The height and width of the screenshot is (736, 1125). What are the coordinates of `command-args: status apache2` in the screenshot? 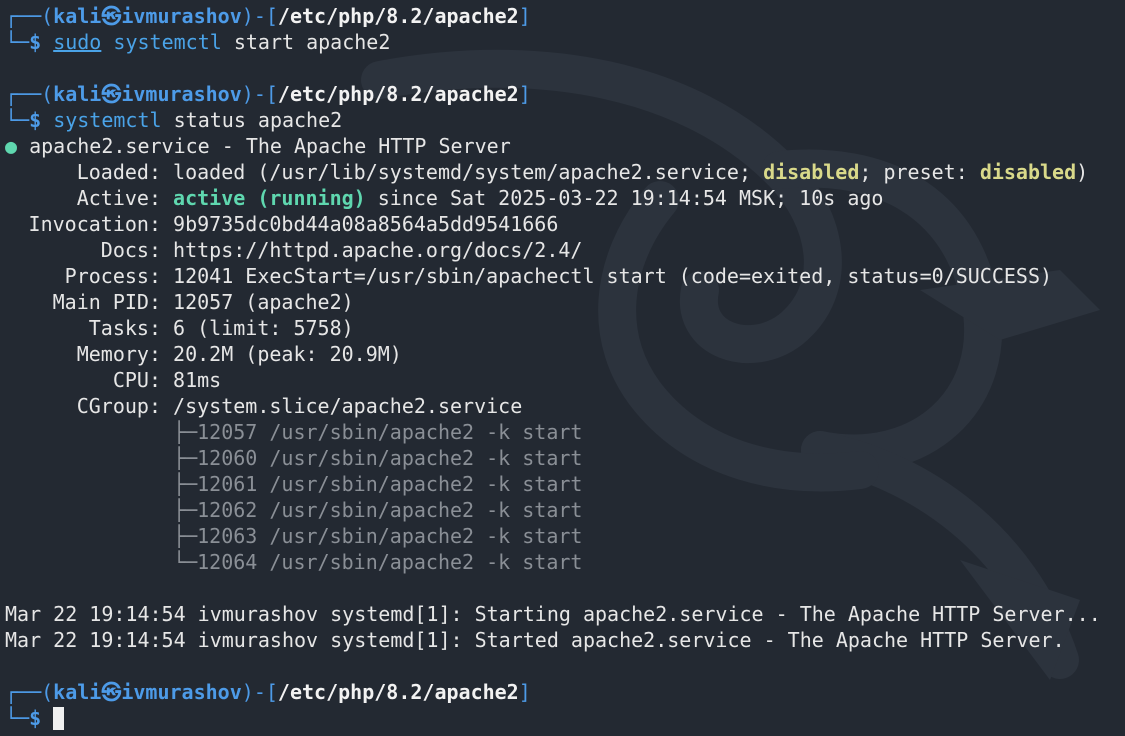 It's located at (258, 120).